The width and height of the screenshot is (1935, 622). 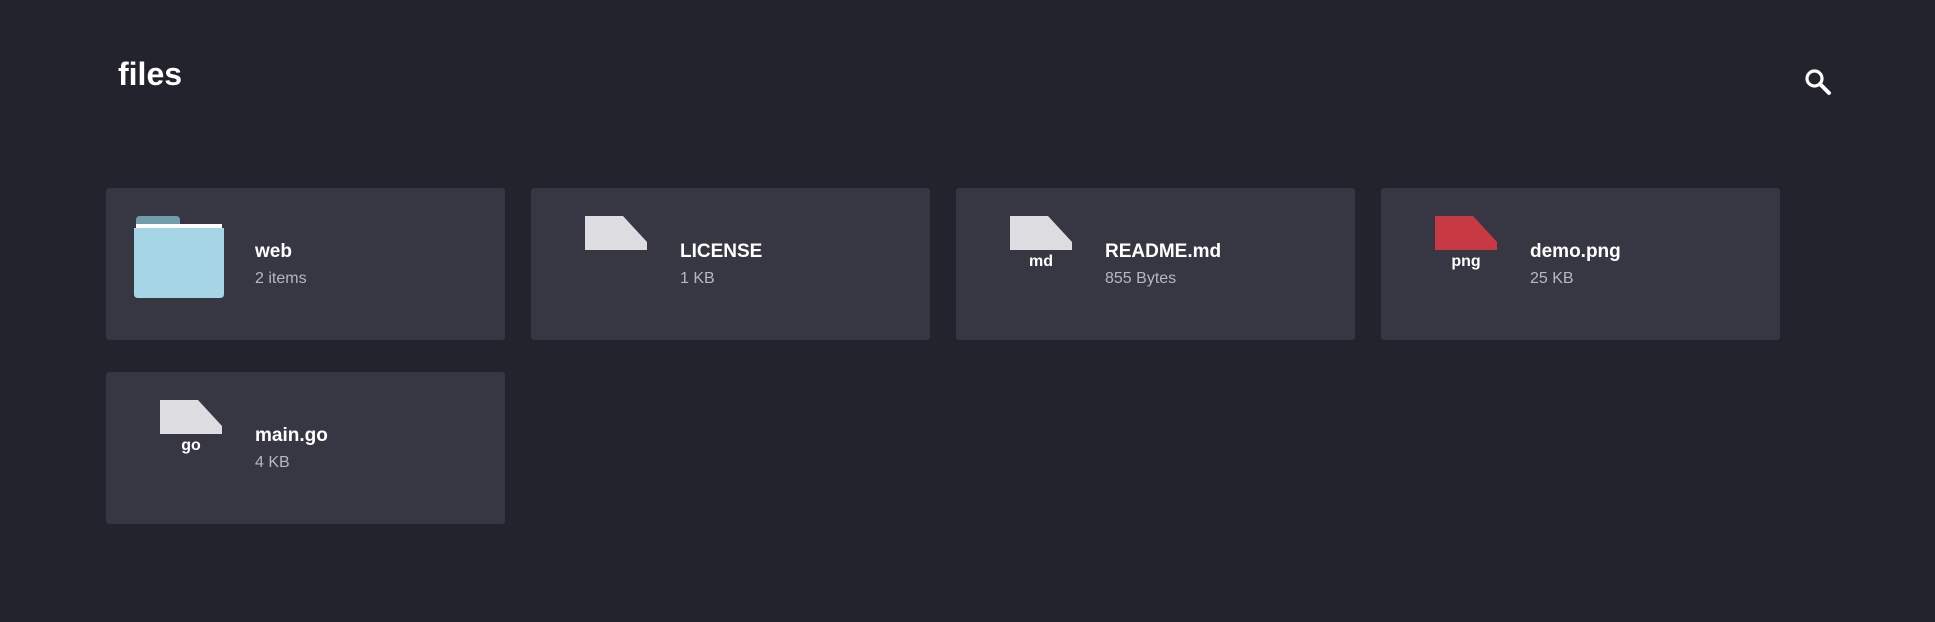 I want to click on file-card-info: demo.png 25 KB, so click(x=1575, y=264).